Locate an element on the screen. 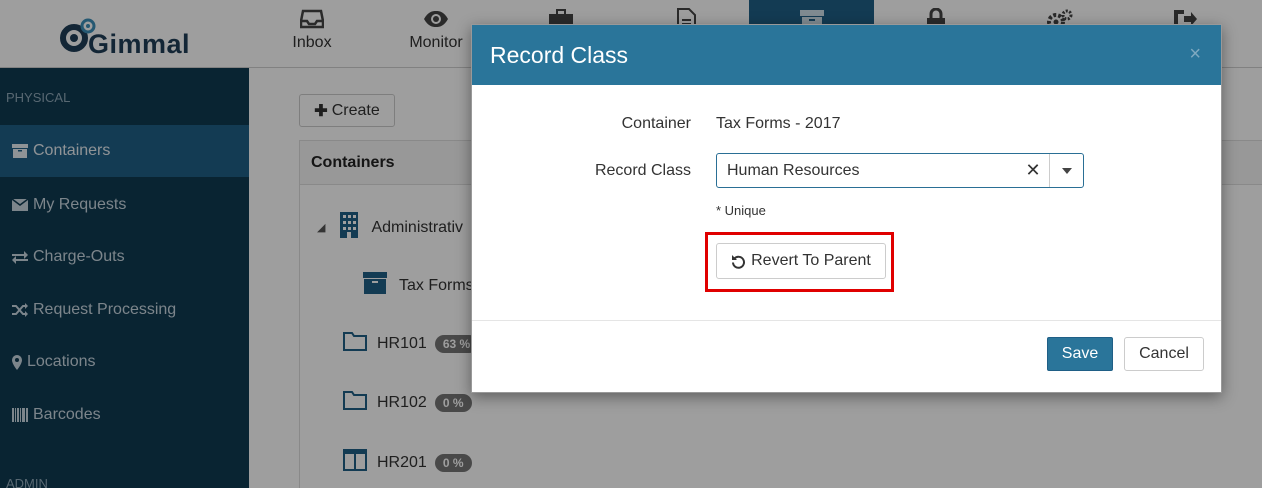 This screenshot has width=1262, height=488. chevron-down-icon is located at coordinates (1066, 171).